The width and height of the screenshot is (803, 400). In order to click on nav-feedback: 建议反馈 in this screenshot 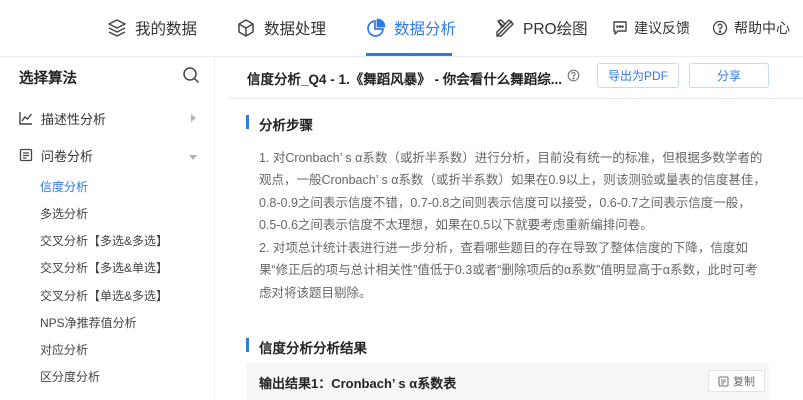, I will do `click(651, 28)`.